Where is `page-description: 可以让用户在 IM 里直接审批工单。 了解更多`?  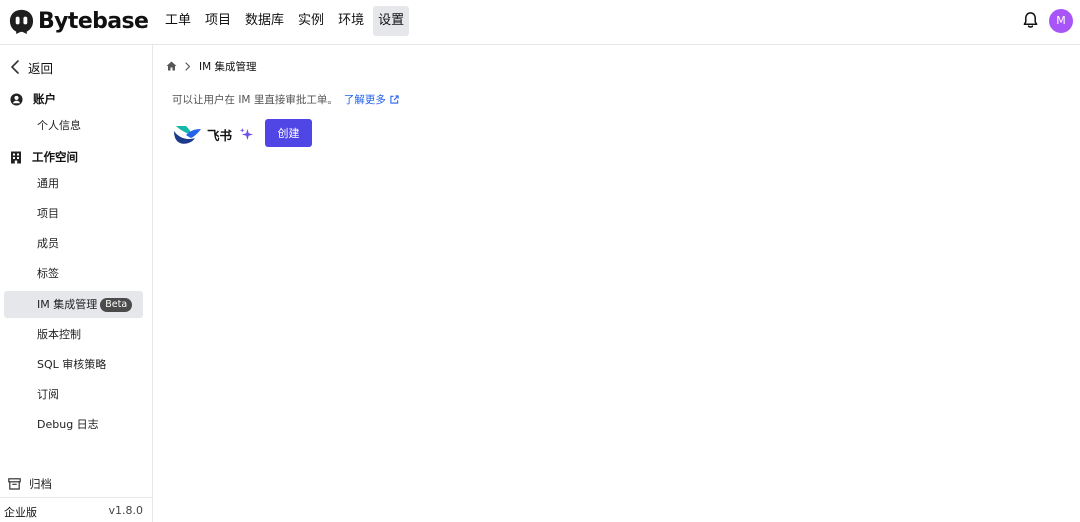
page-description: 可以让用户在 IM 里直接审批工单。 了解更多 is located at coordinates (285, 99).